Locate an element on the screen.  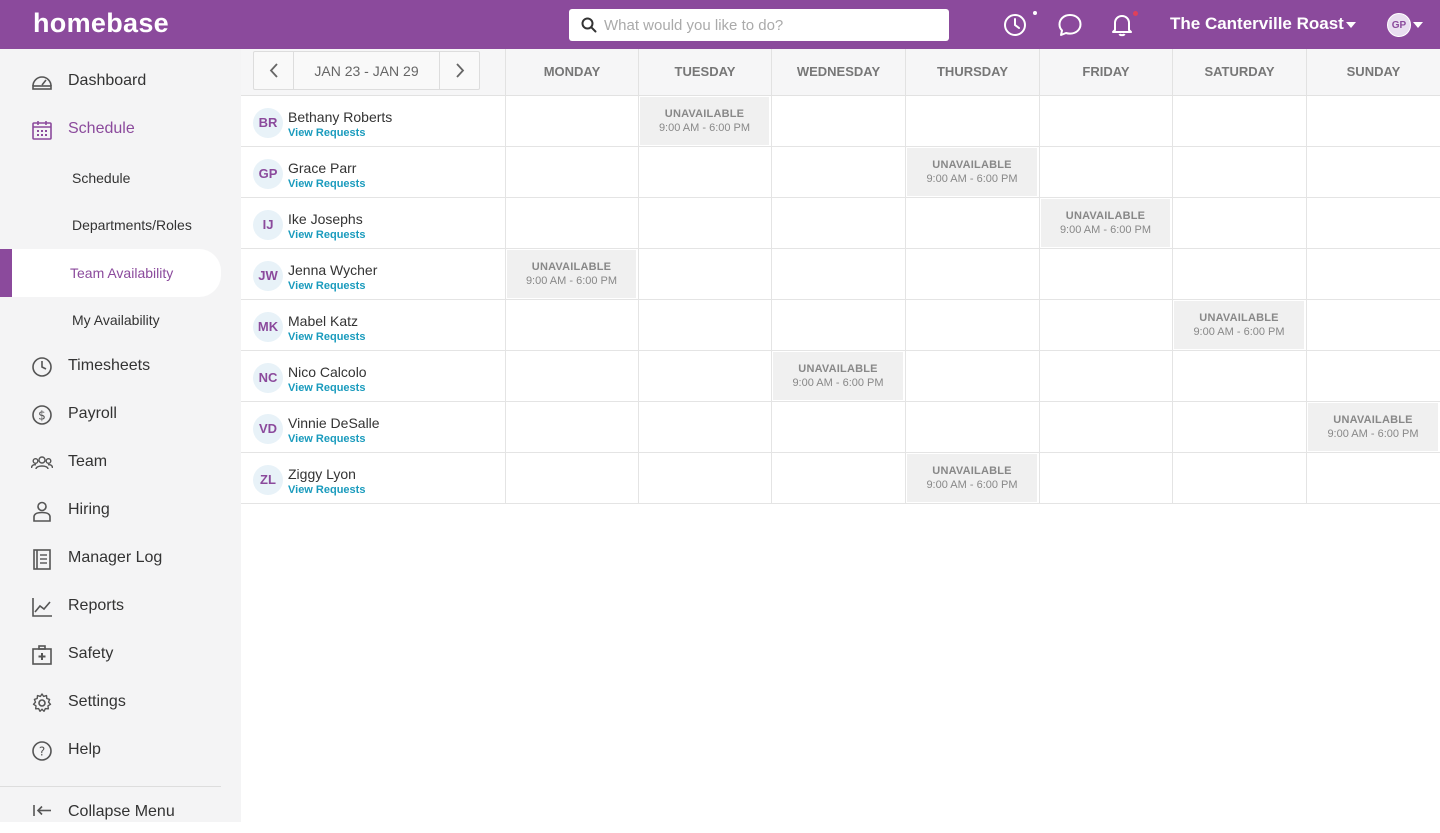
sidebar-item-safety: Safety is located at coordinates (110, 655).